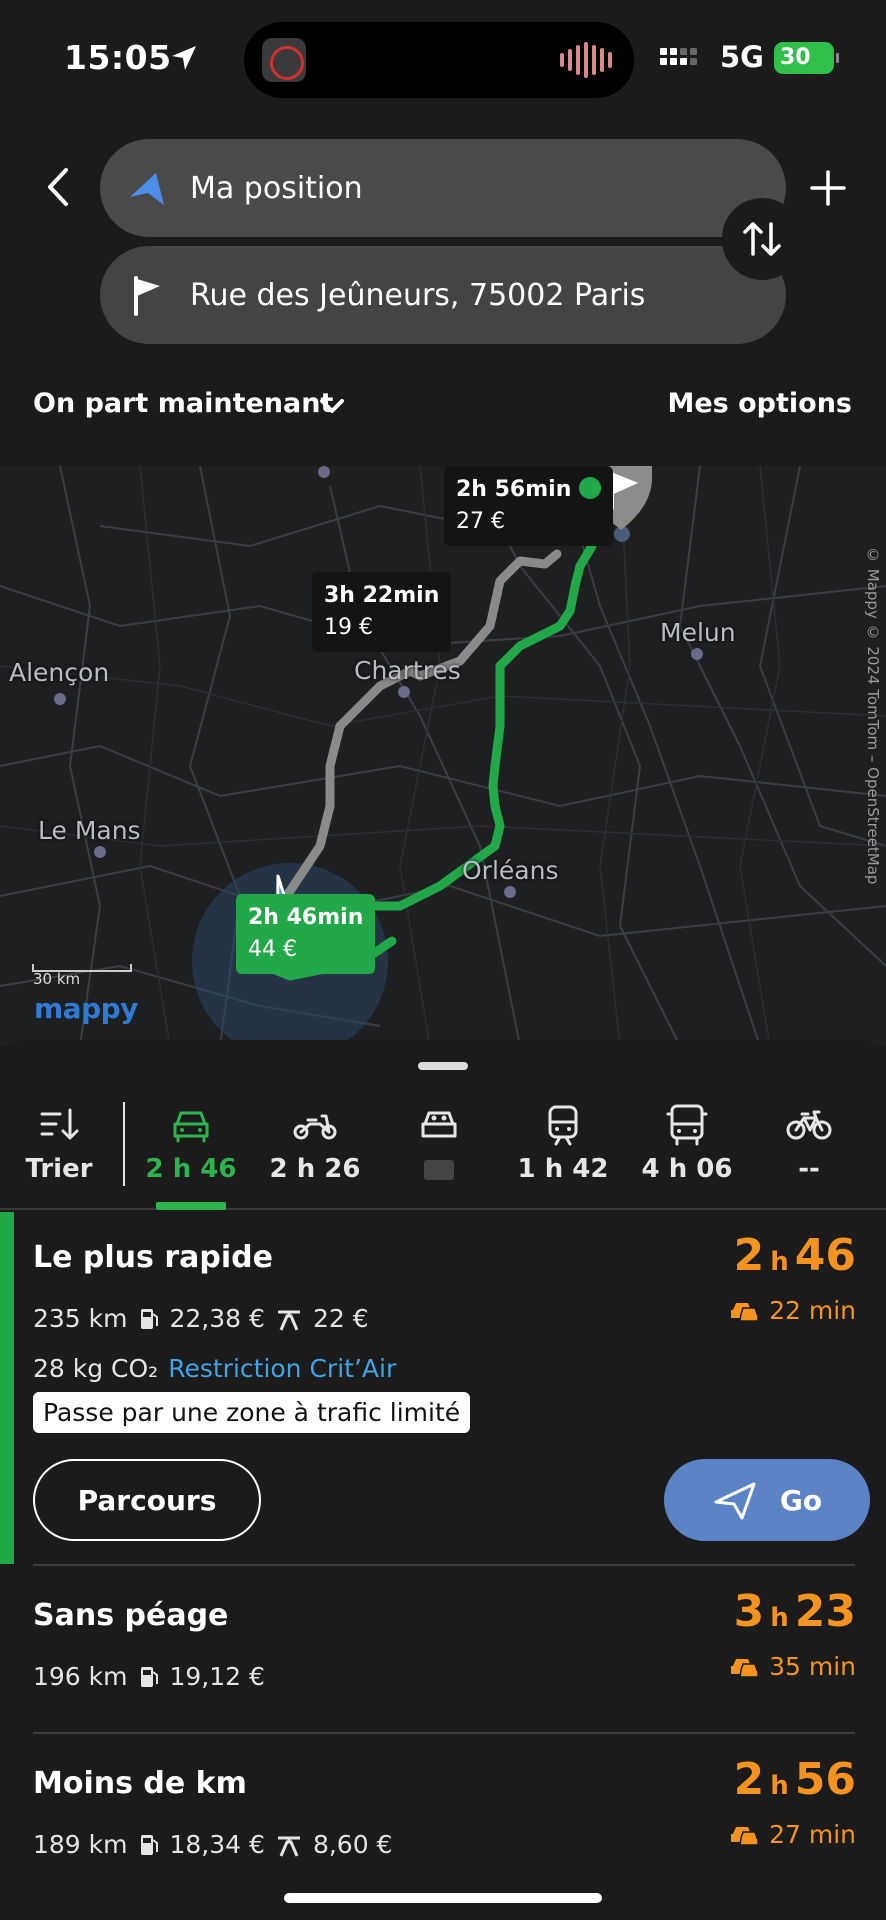  What do you see at coordinates (315, 1127) in the screenshot?
I see `motorbike-icon` at bounding box center [315, 1127].